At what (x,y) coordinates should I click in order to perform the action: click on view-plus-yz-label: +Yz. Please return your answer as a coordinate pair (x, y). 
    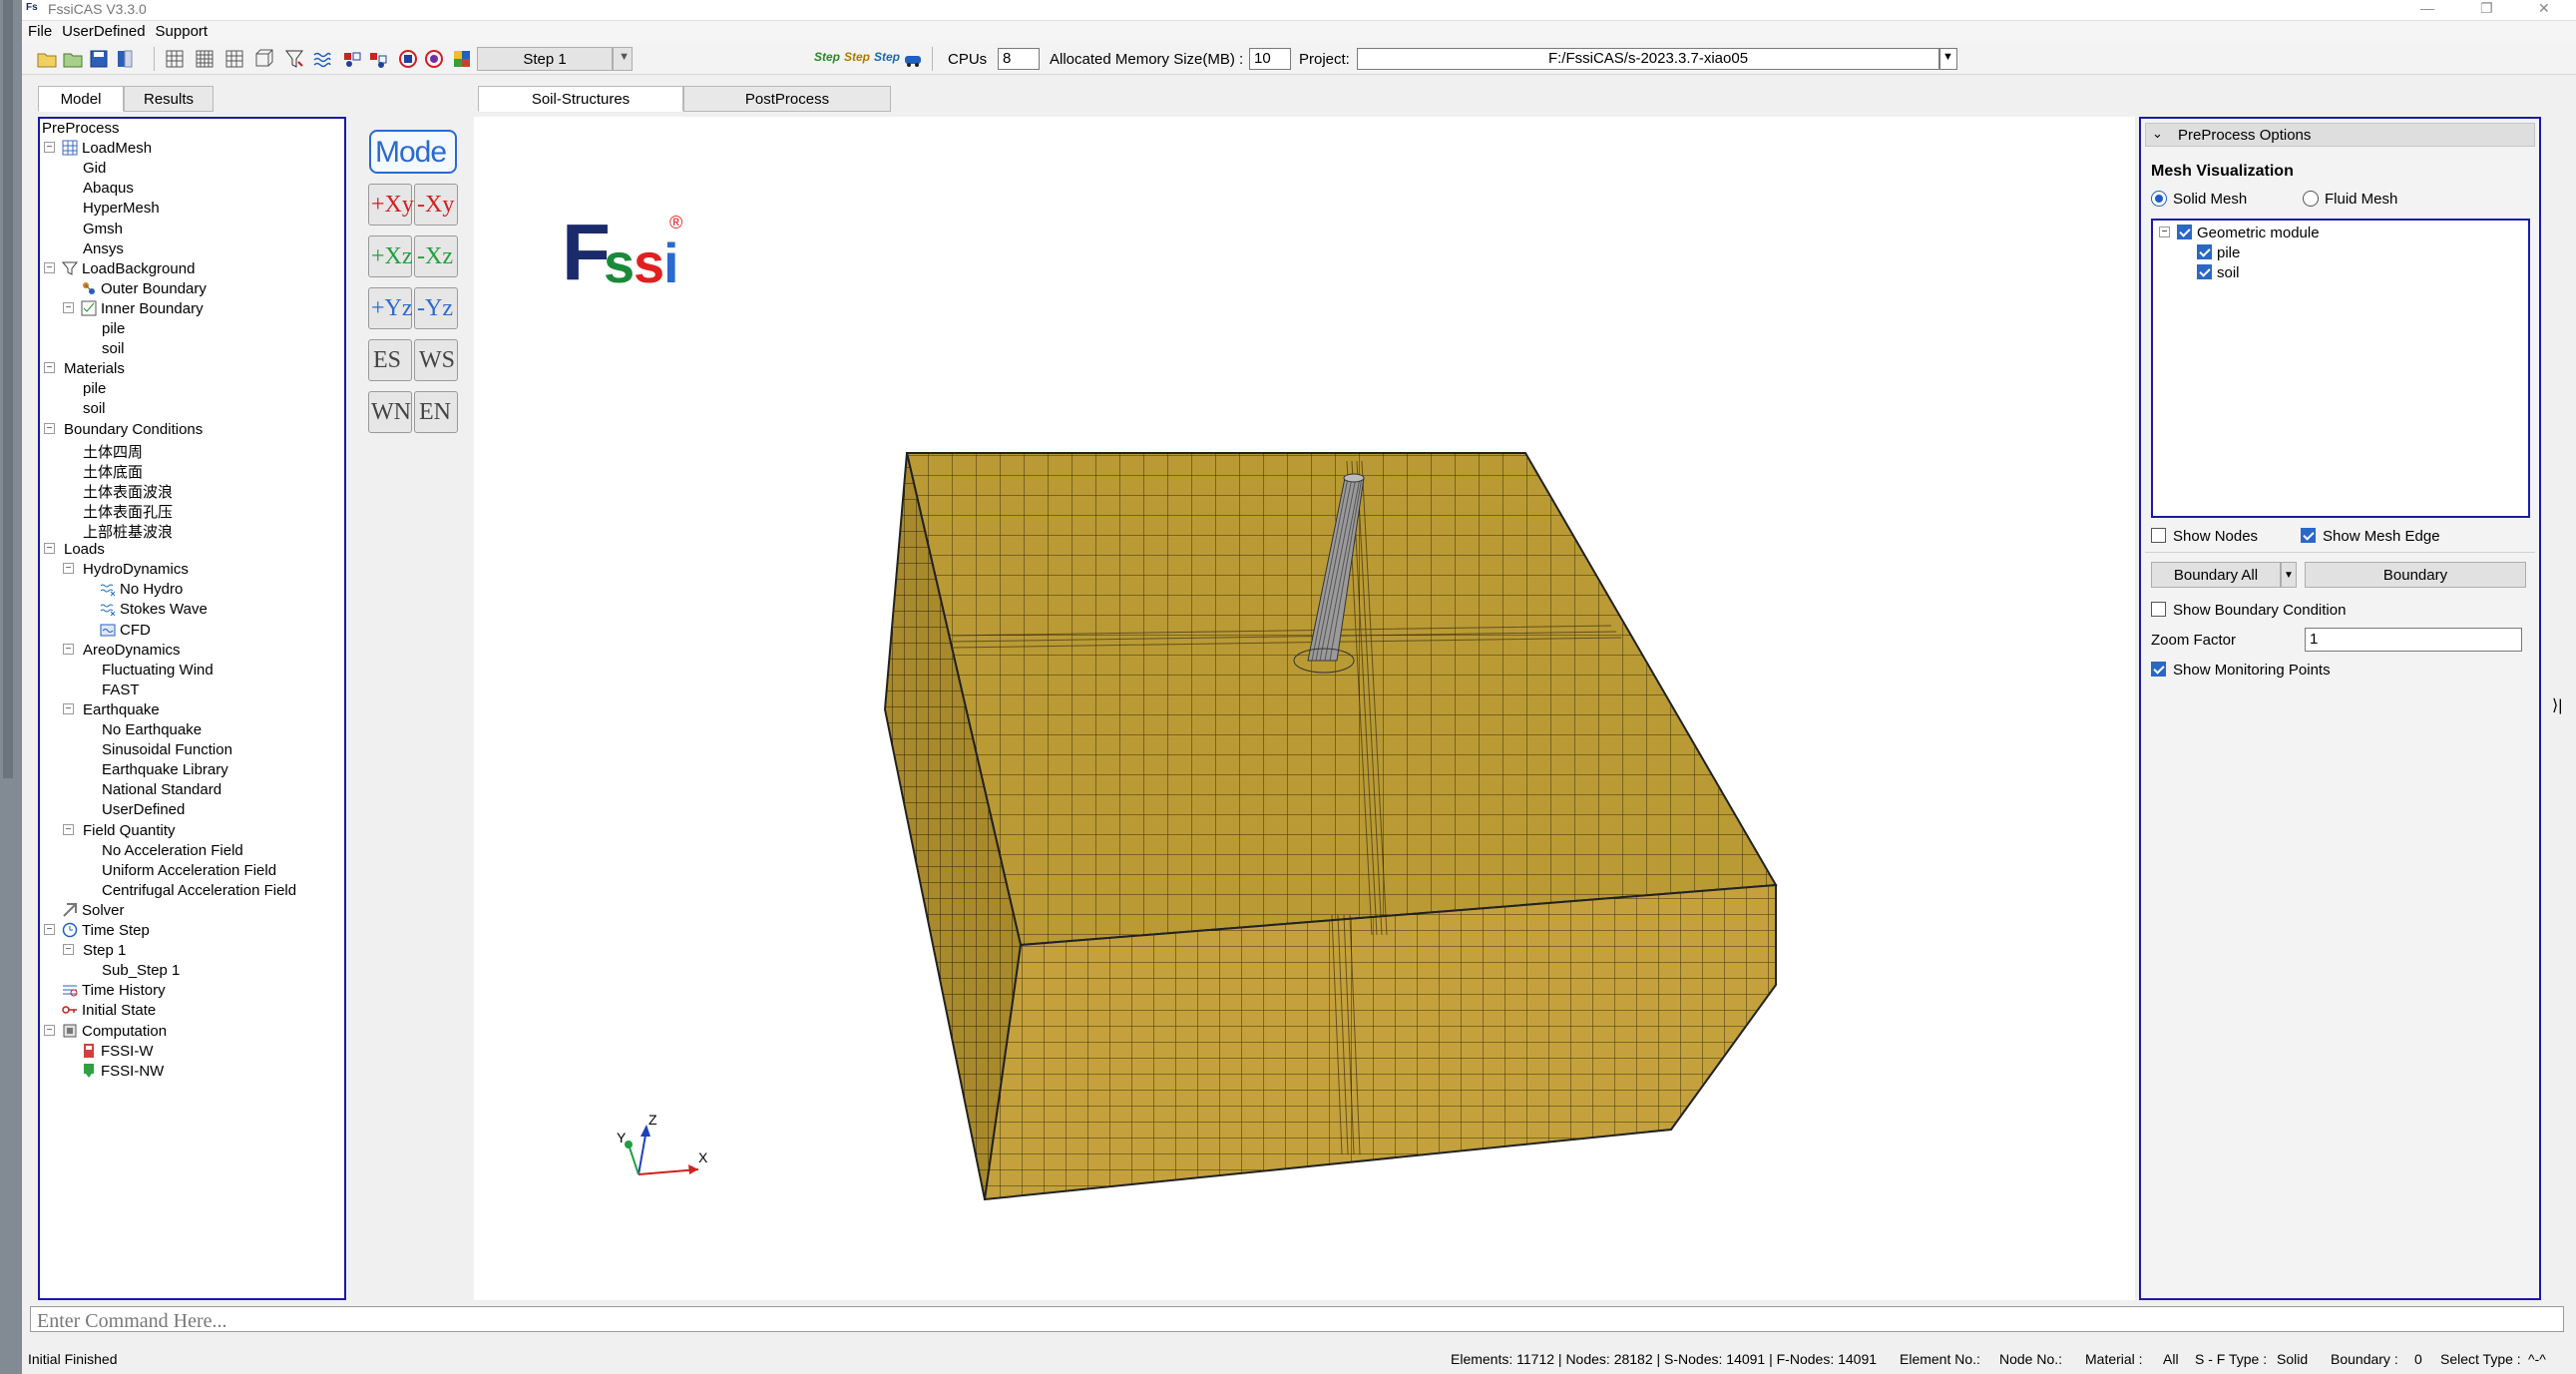
    Looking at the image, I should click on (392, 308).